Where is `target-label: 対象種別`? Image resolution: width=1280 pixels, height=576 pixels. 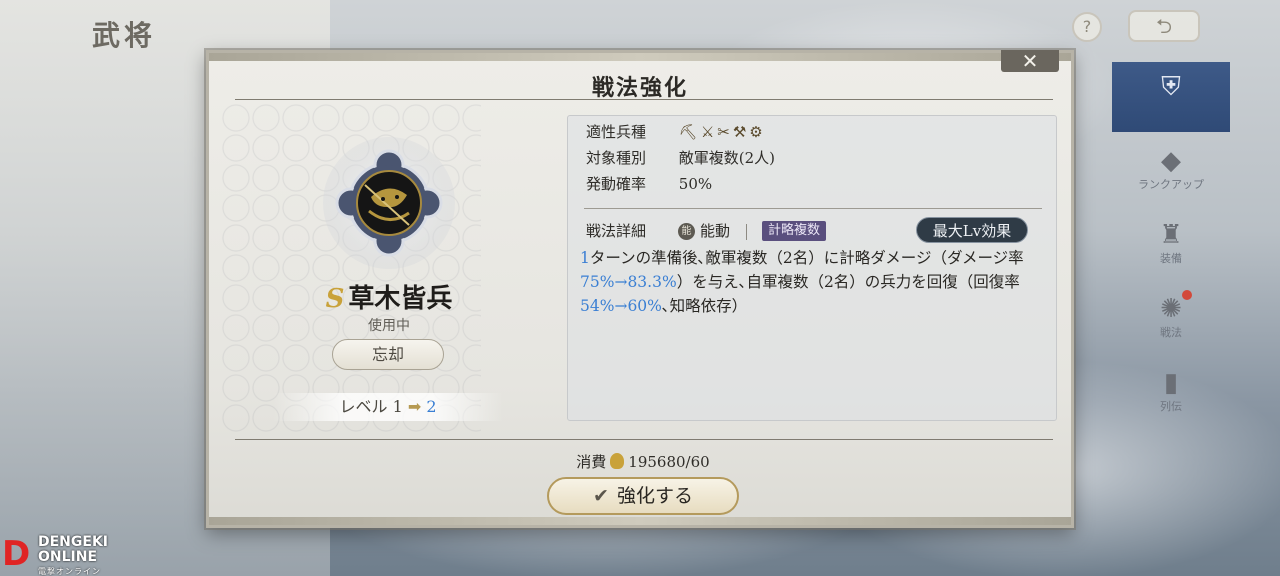 target-label: 対象種別 is located at coordinates (616, 158).